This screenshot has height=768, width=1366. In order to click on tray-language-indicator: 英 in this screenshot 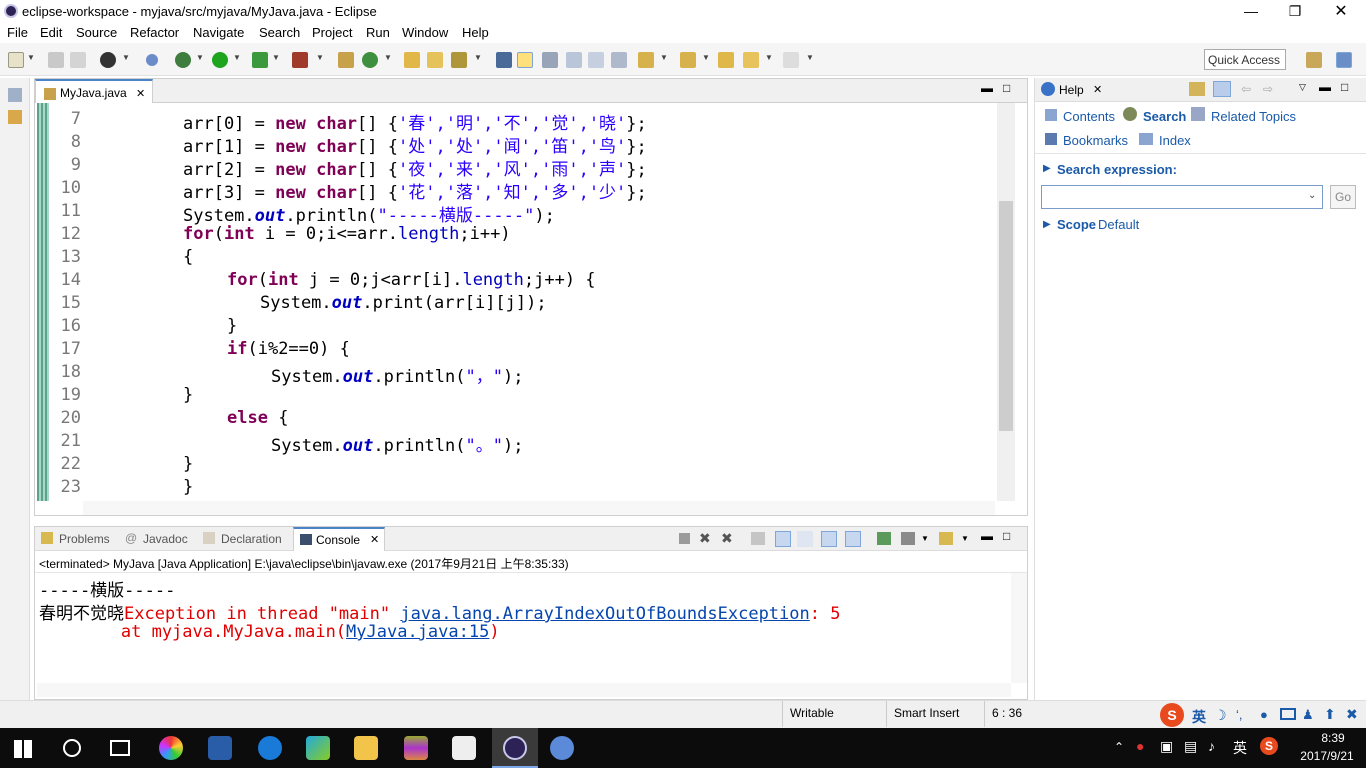, I will do `click(1240, 748)`.